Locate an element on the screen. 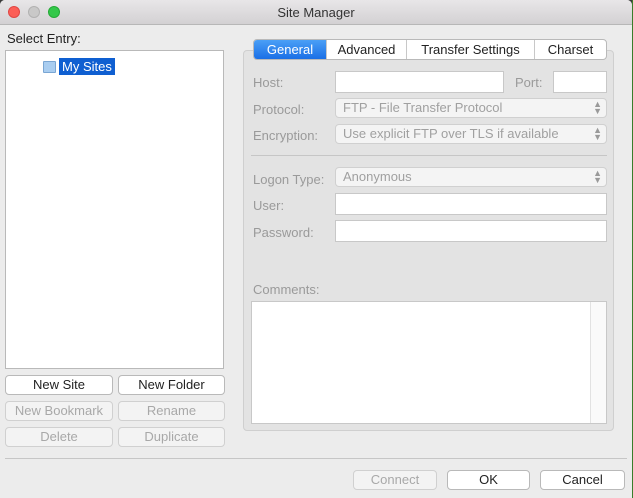 The width and height of the screenshot is (633, 498). protocol-label: Protocol: is located at coordinates (279, 109).